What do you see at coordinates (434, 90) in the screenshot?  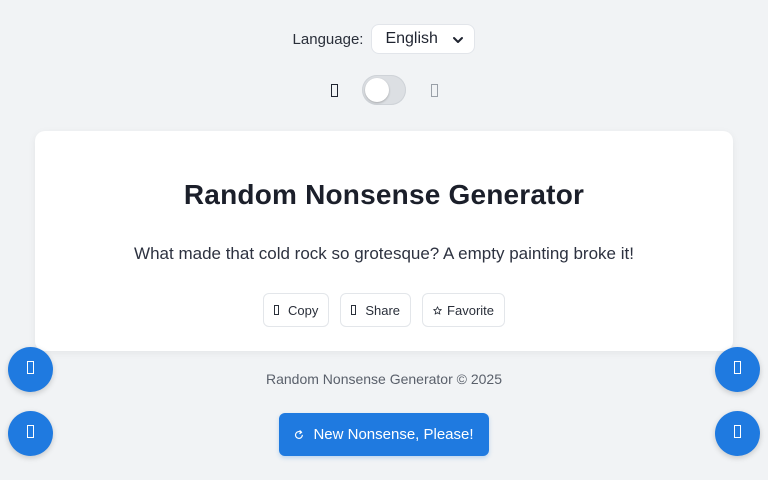 I see `moon-icon` at bounding box center [434, 90].